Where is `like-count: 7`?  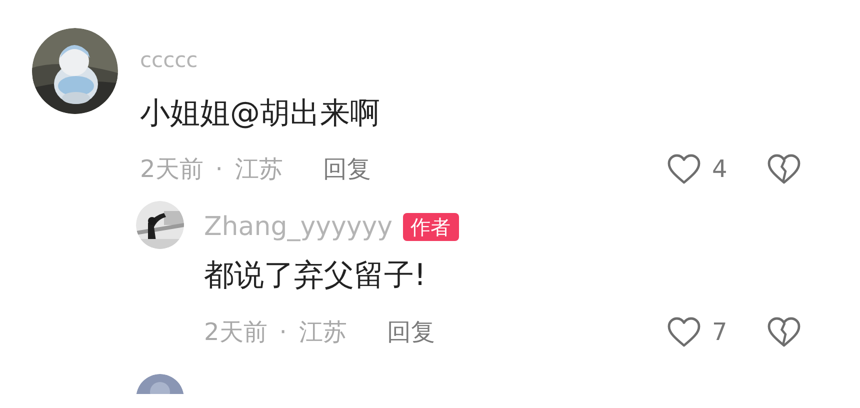
like-count: 7 is located at coordinates (720, 332).